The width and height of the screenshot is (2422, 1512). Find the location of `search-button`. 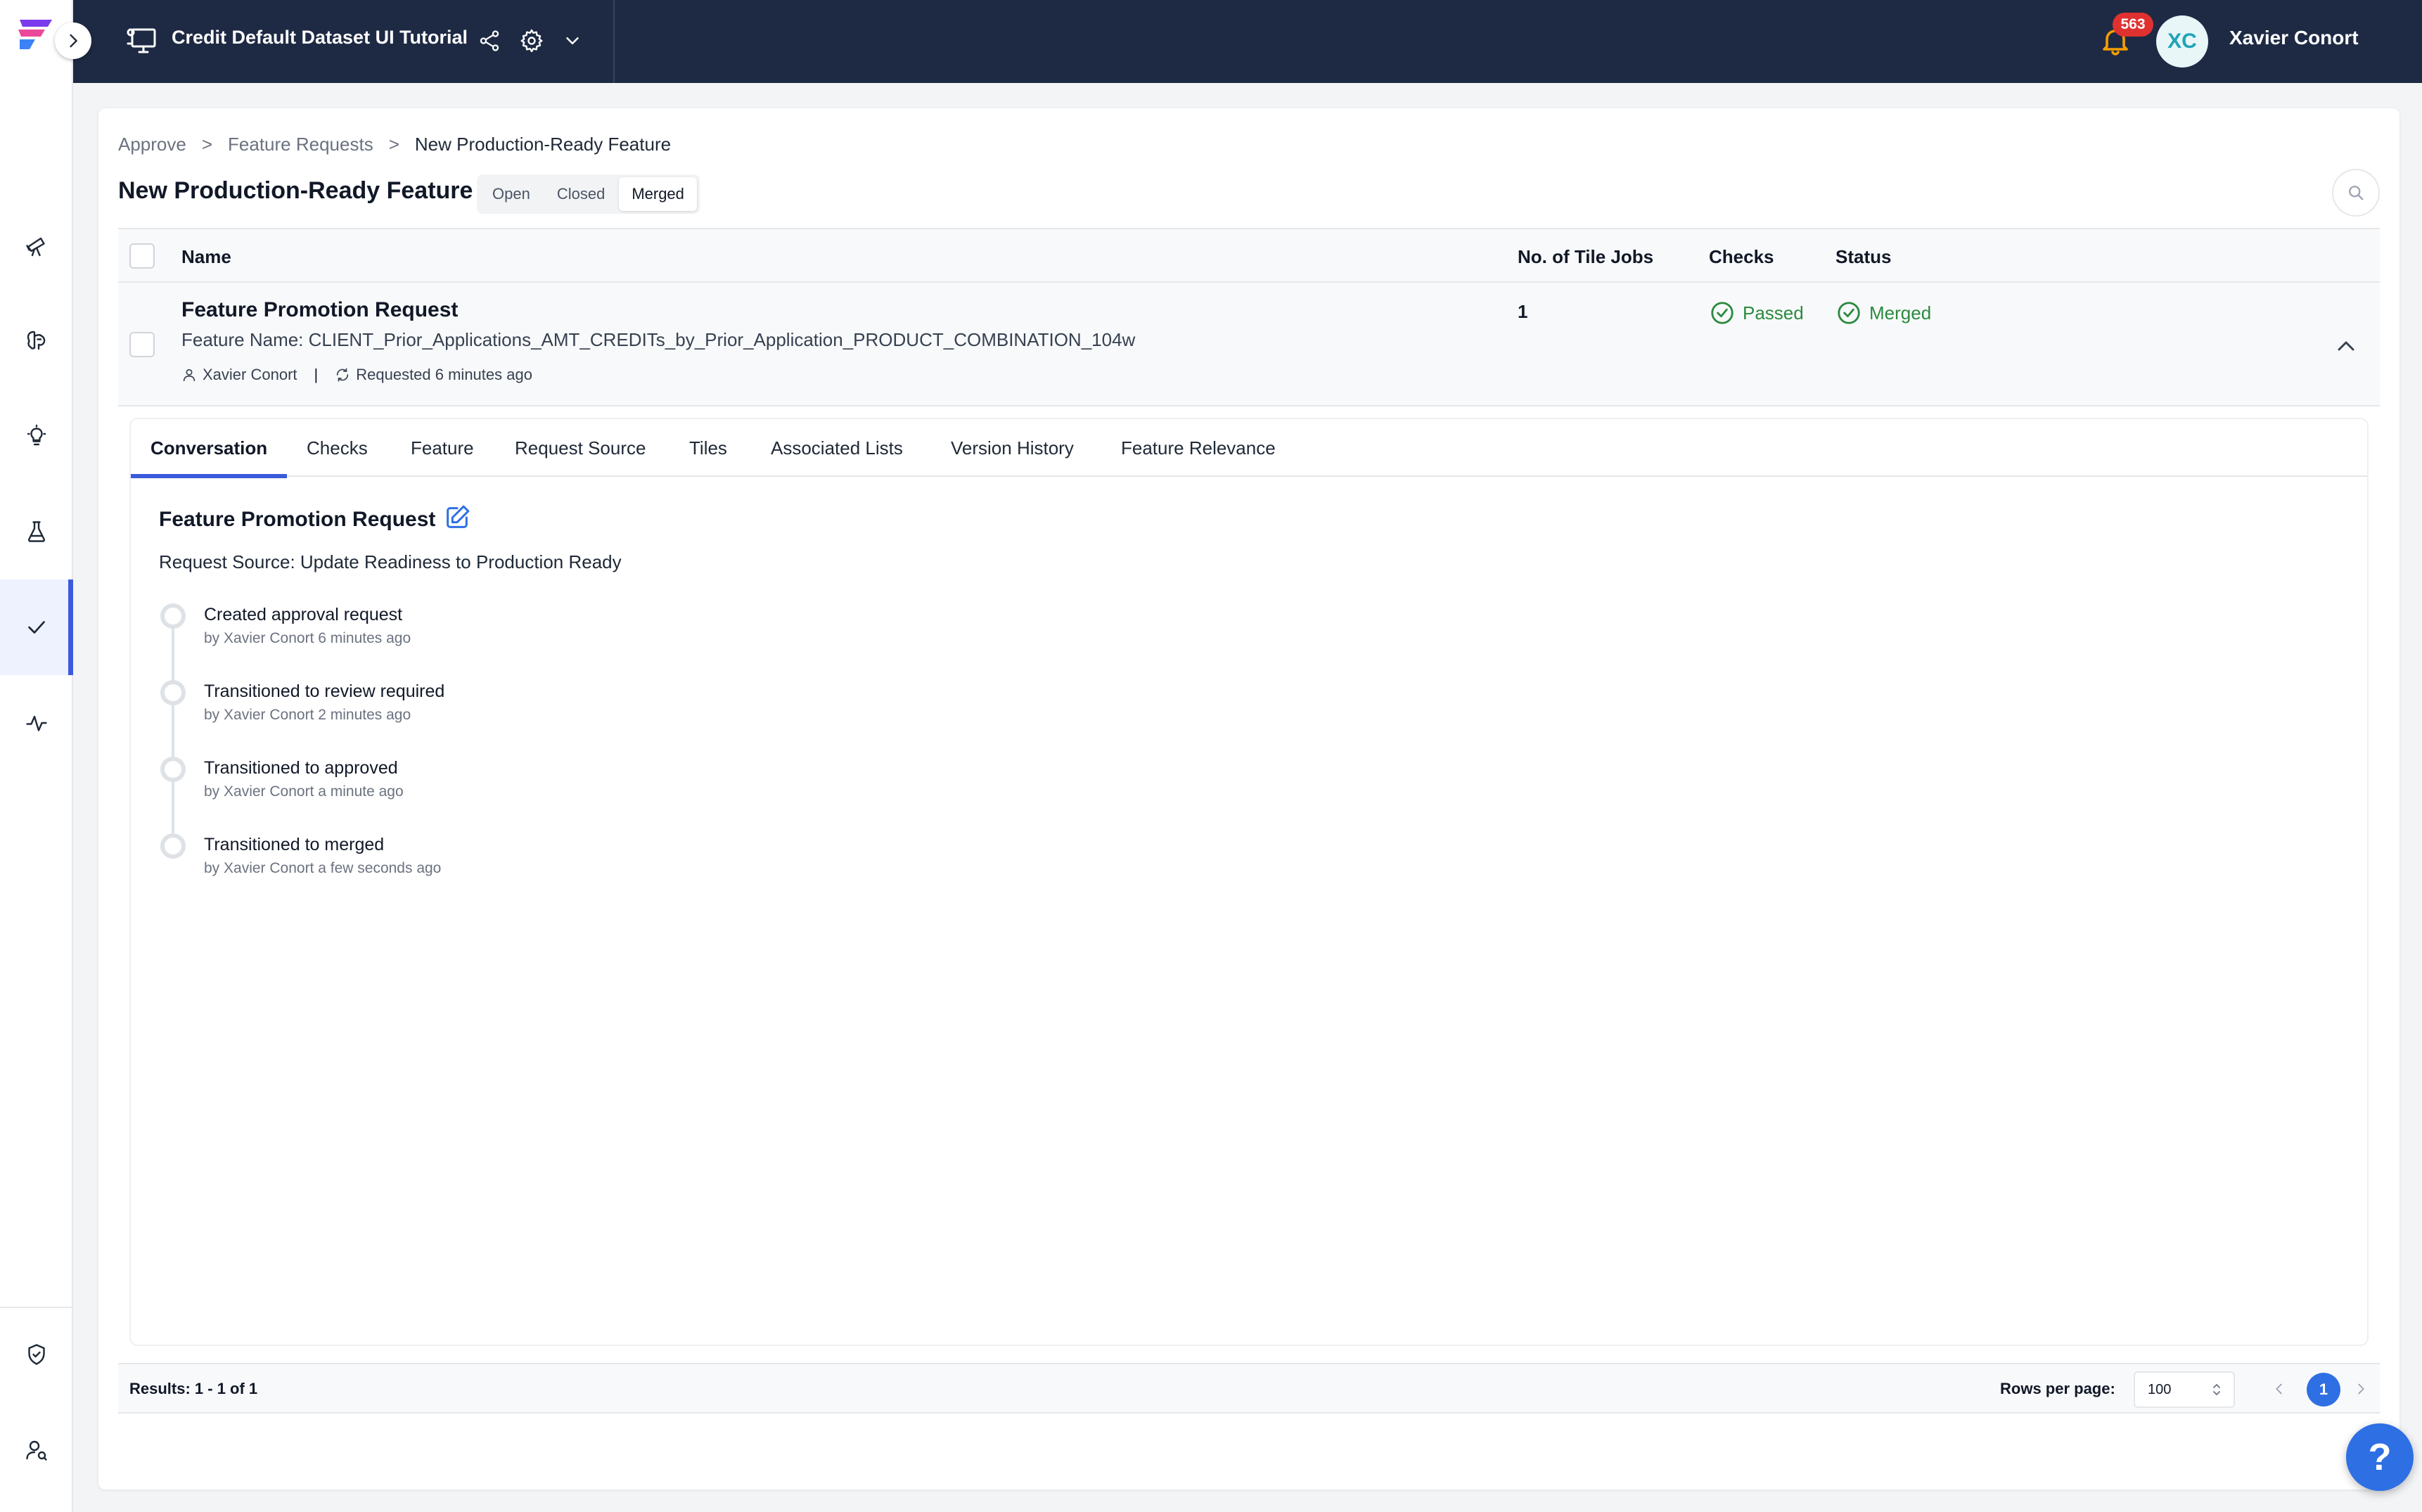

search-button is located at coordinates (2356, 193).